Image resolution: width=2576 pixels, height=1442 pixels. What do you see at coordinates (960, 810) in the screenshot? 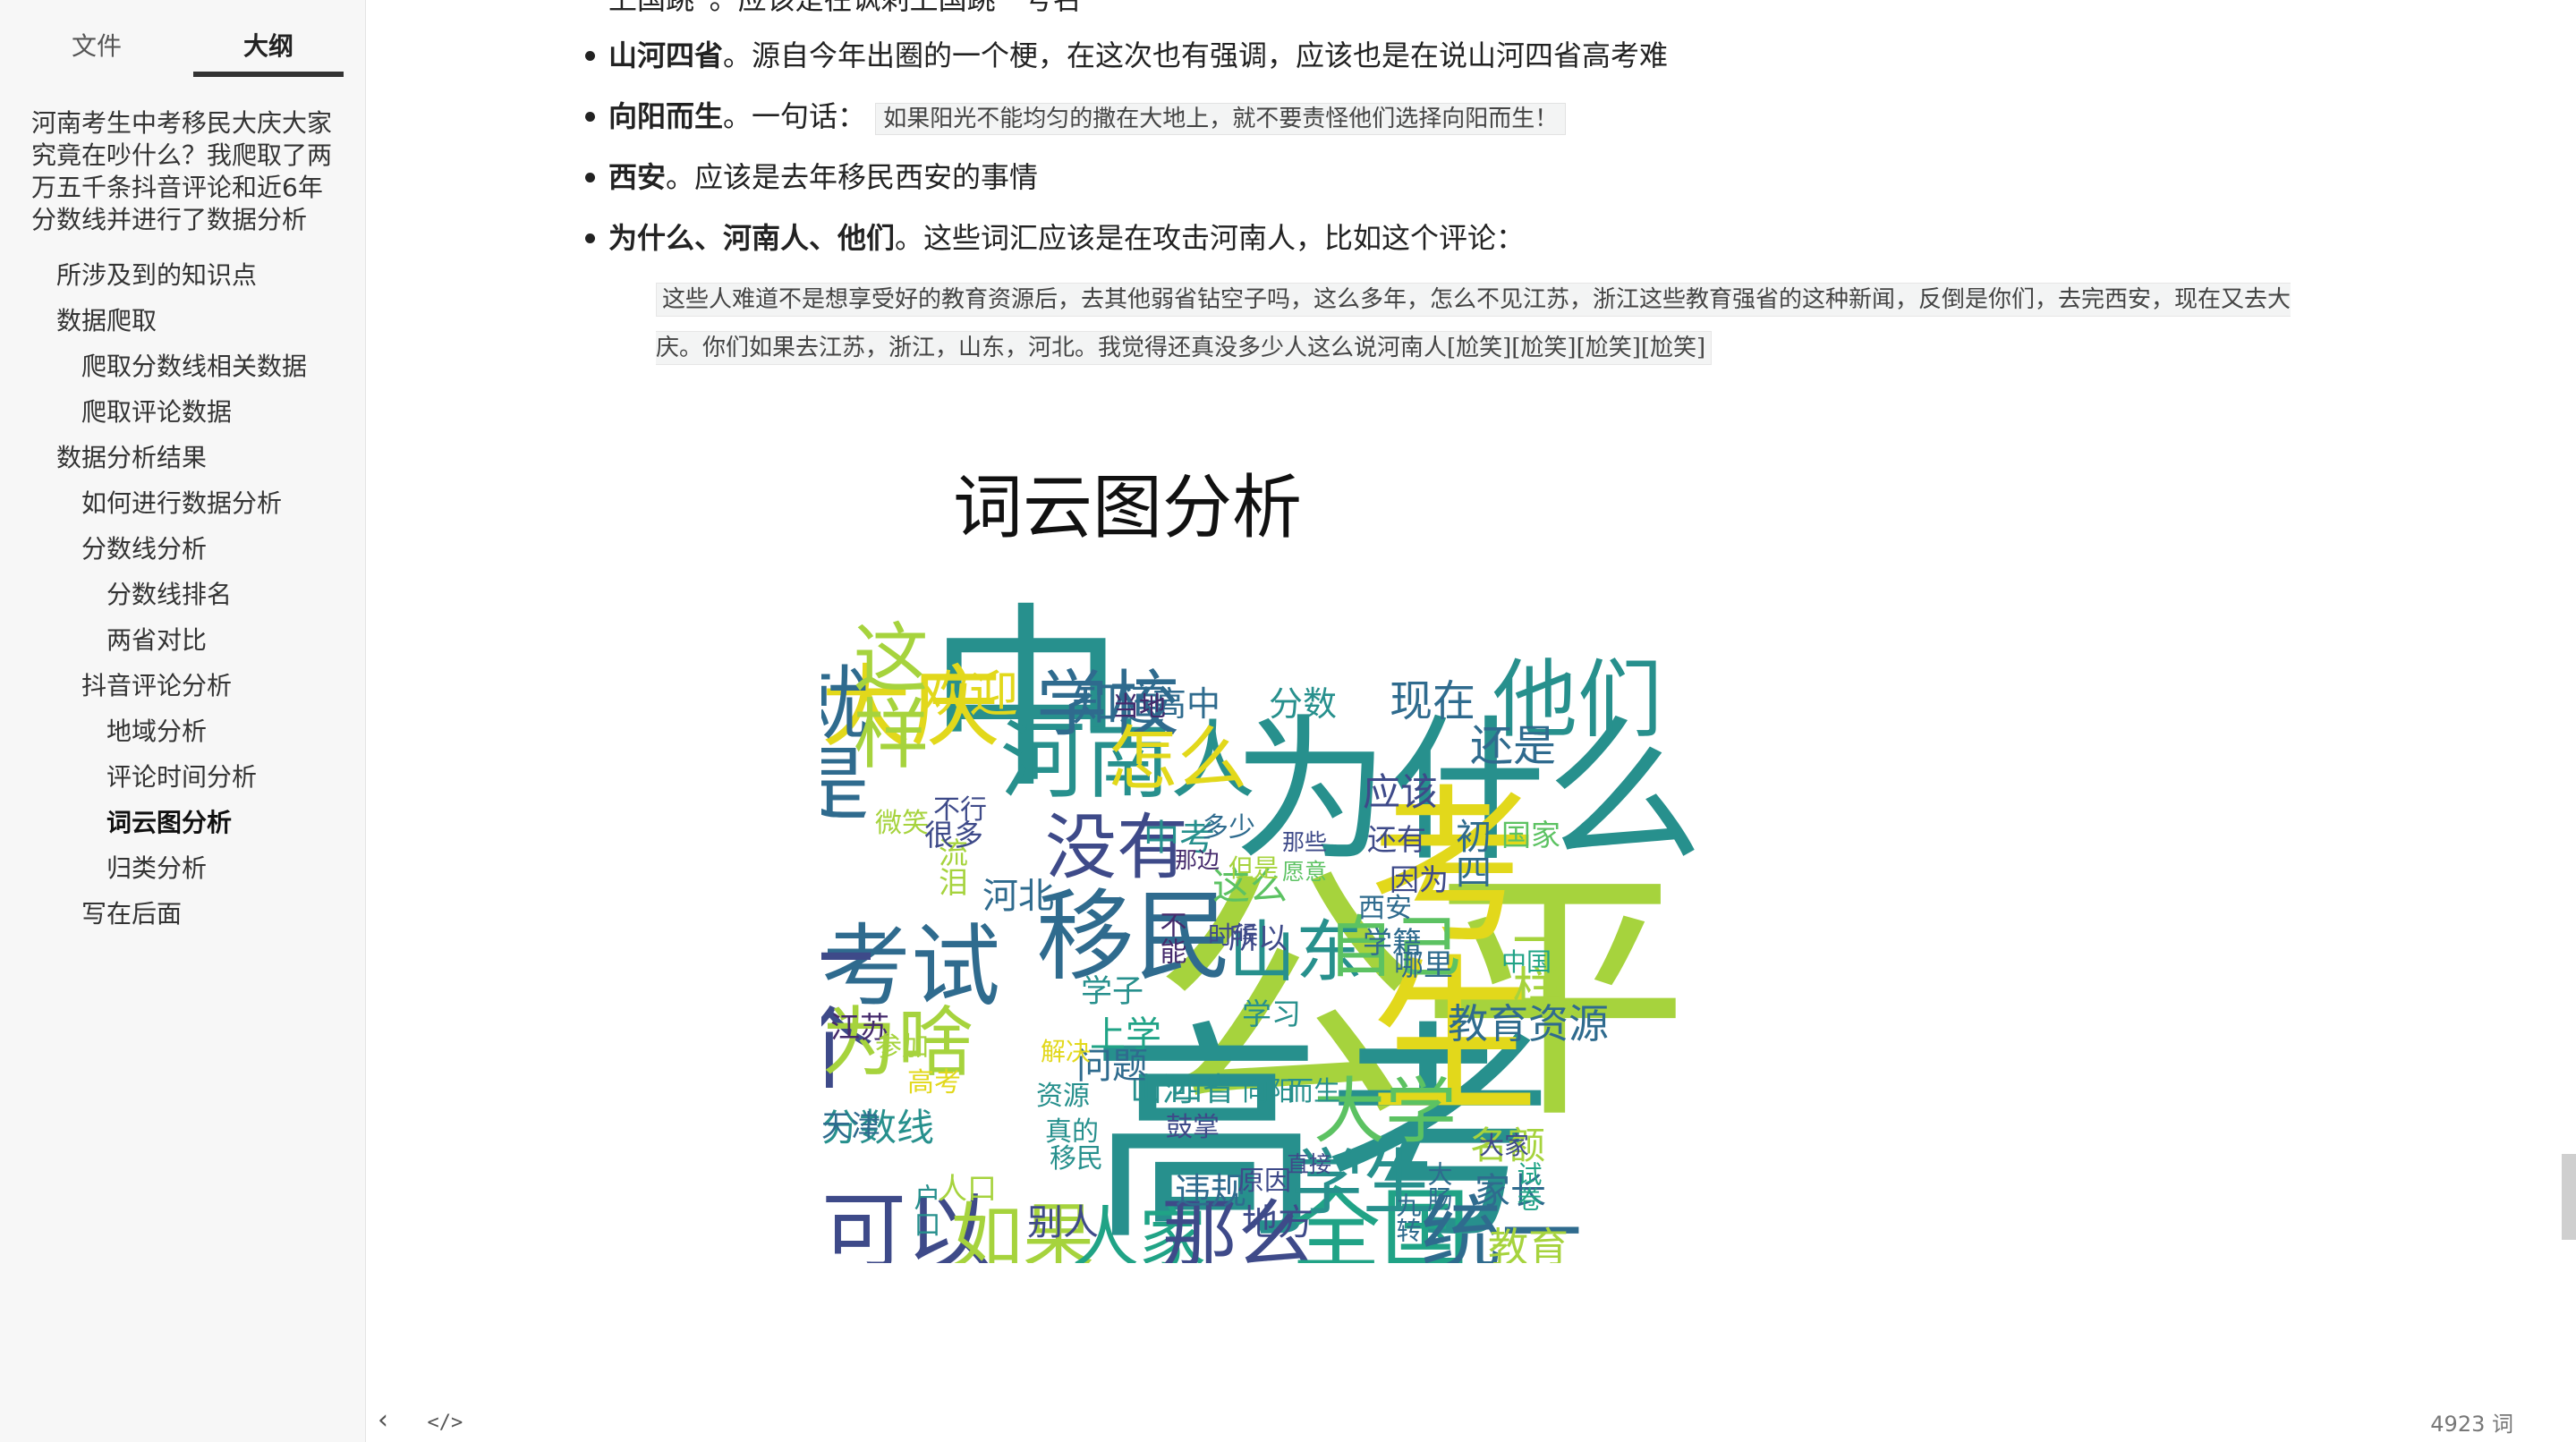
I see `wordcloud-word: 不行` at bounding box center [960, 810].